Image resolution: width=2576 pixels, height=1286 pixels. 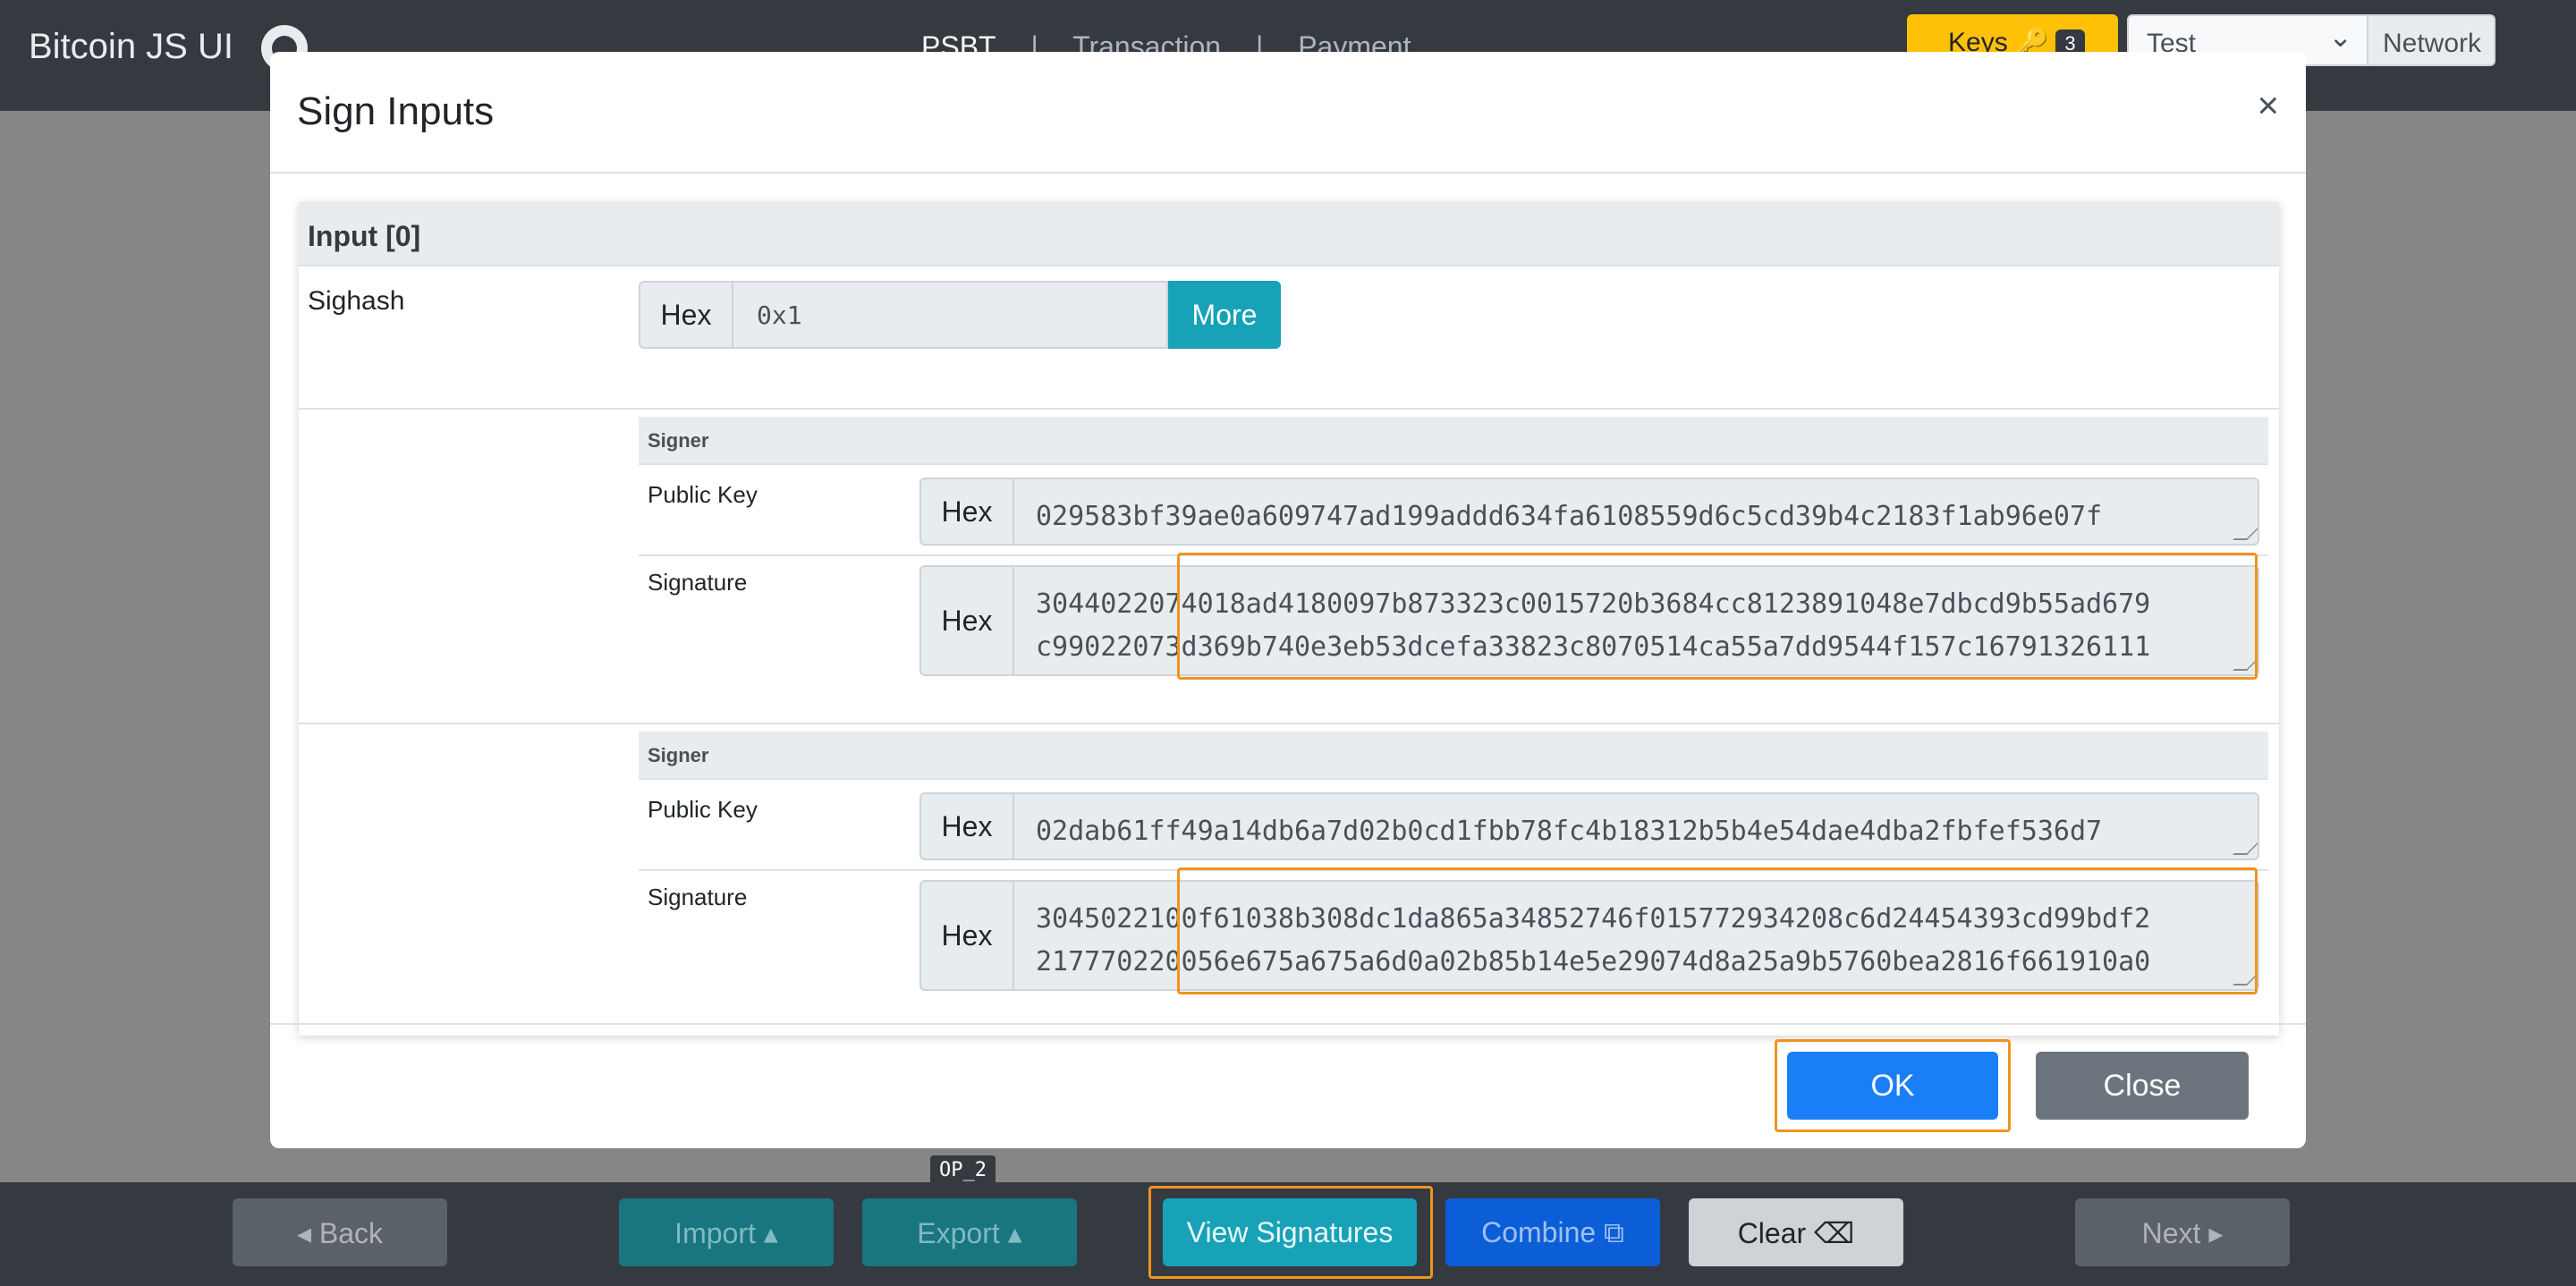 I want to click on op-chip: OP_2, so click(x=963, y=1170).